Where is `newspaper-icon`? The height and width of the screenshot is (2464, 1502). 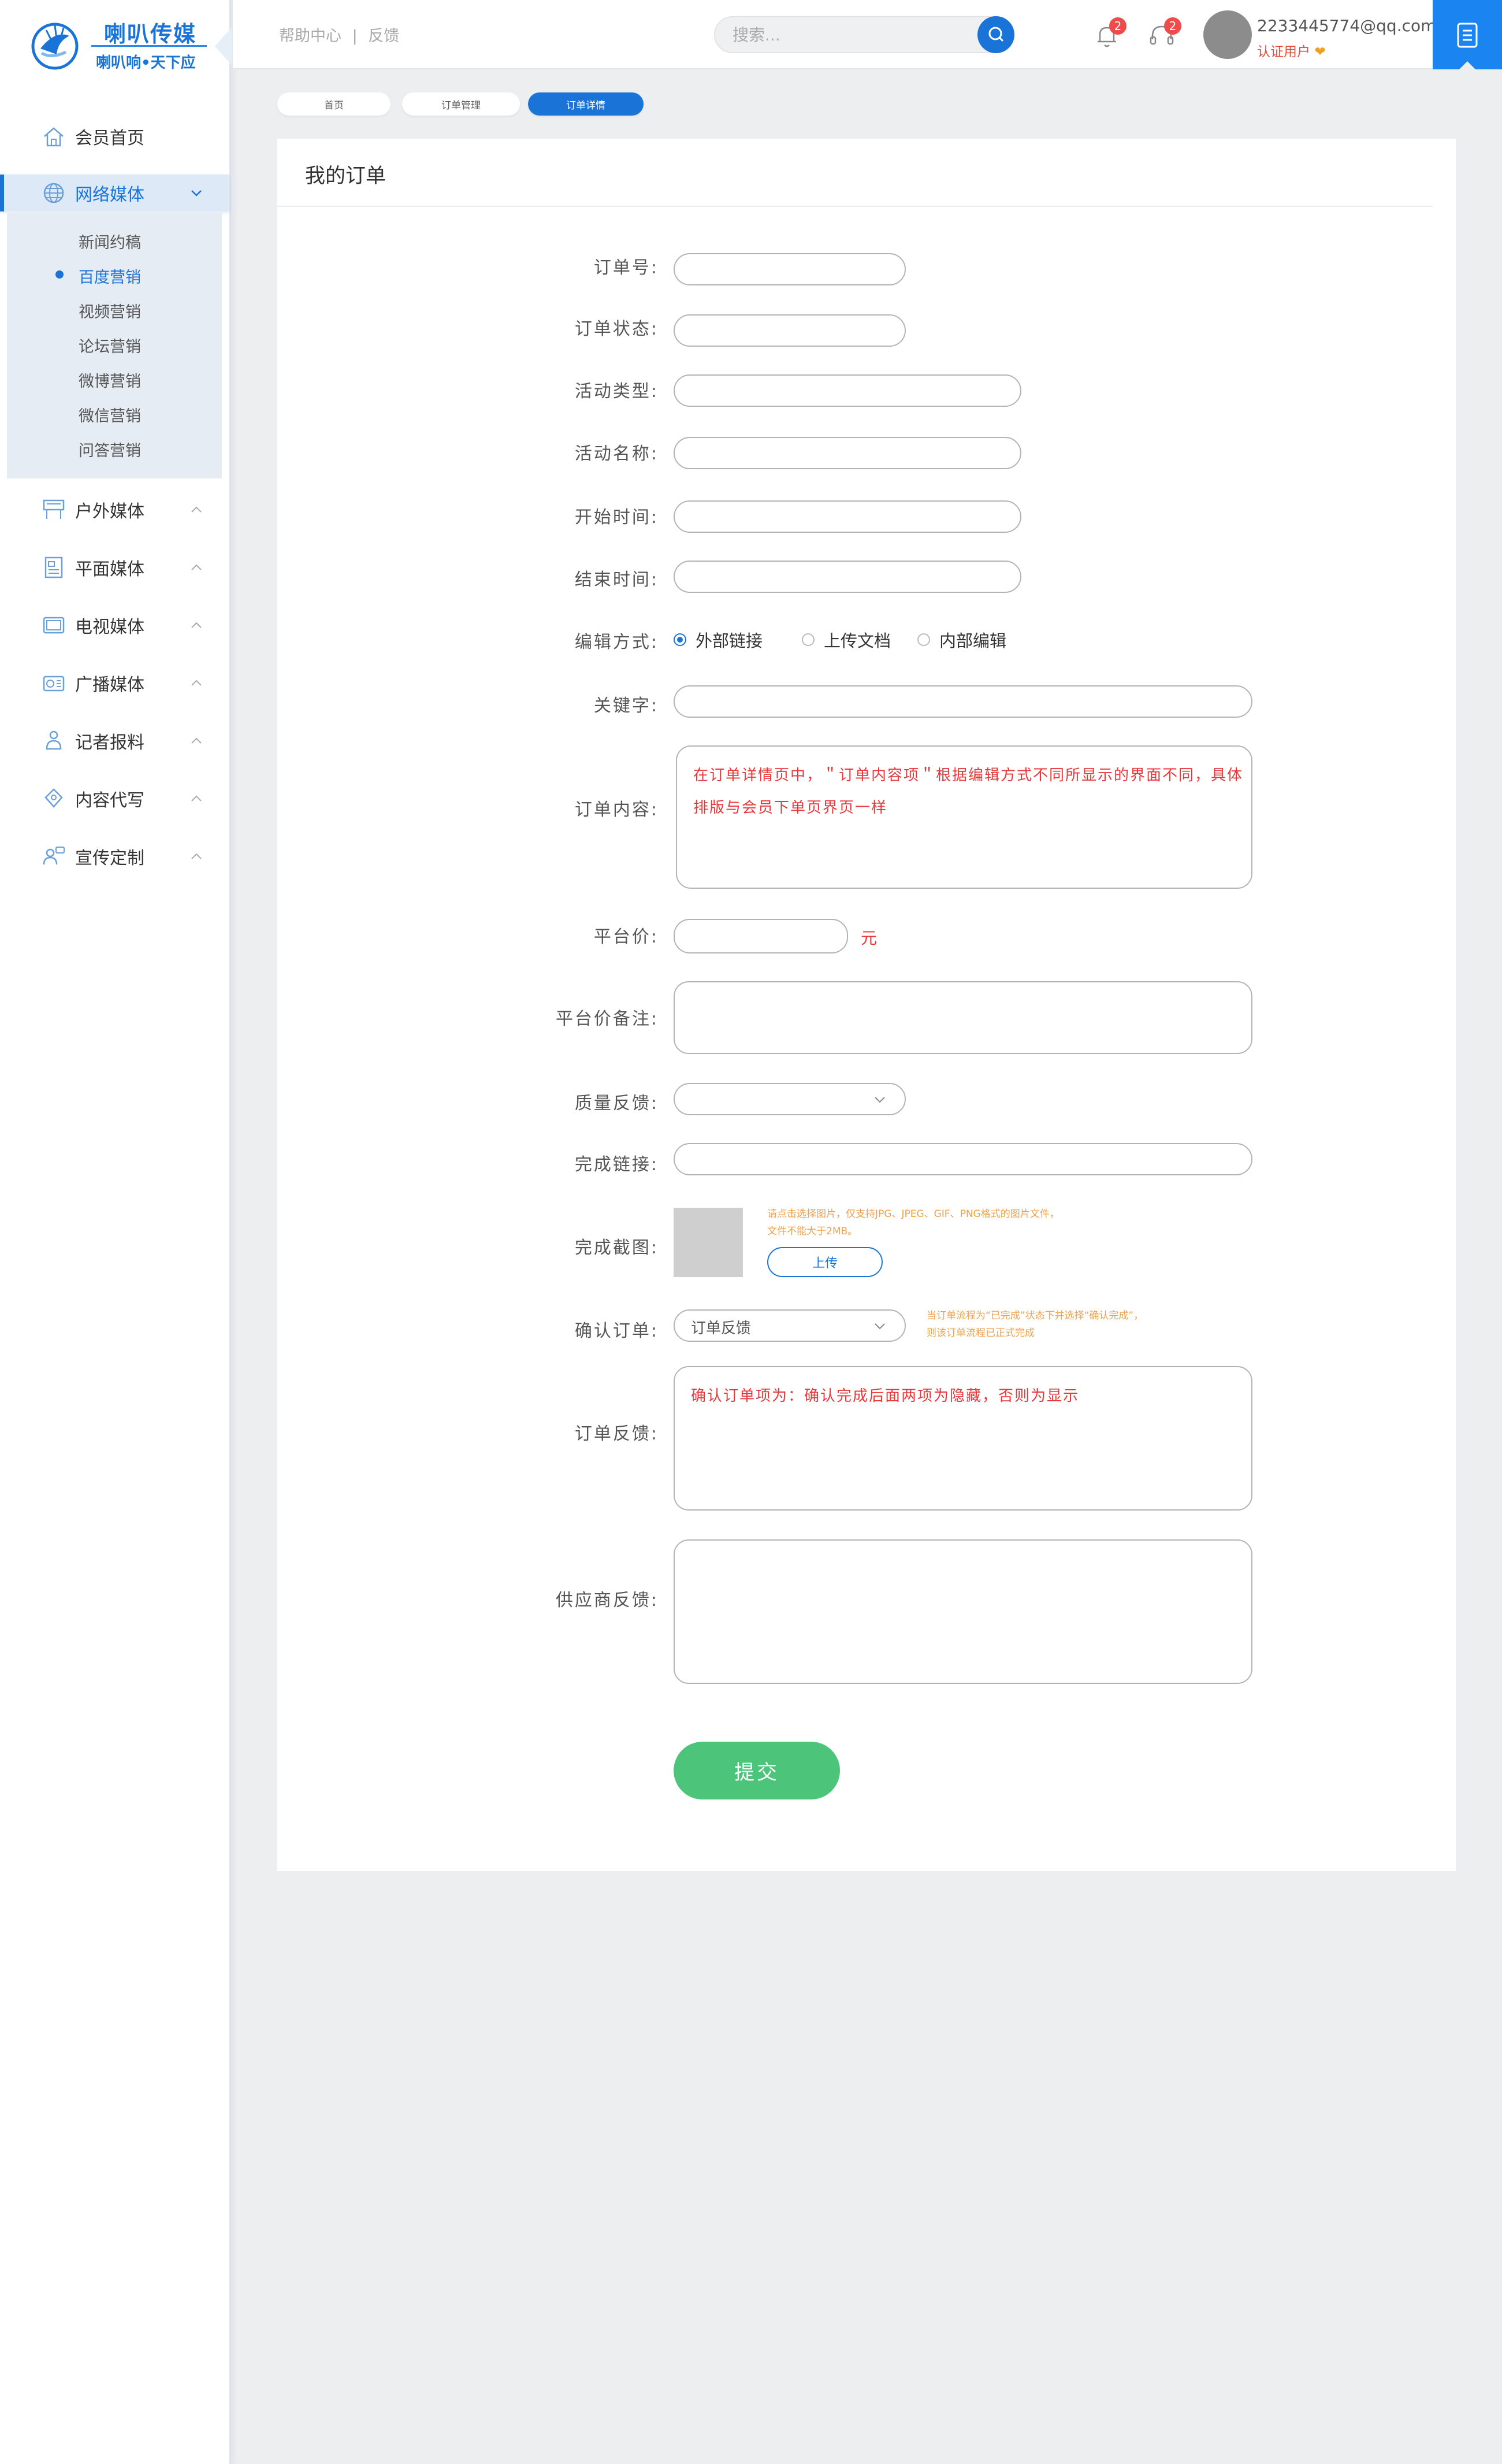
newspaper-icon is located at coordinates (53, 567).